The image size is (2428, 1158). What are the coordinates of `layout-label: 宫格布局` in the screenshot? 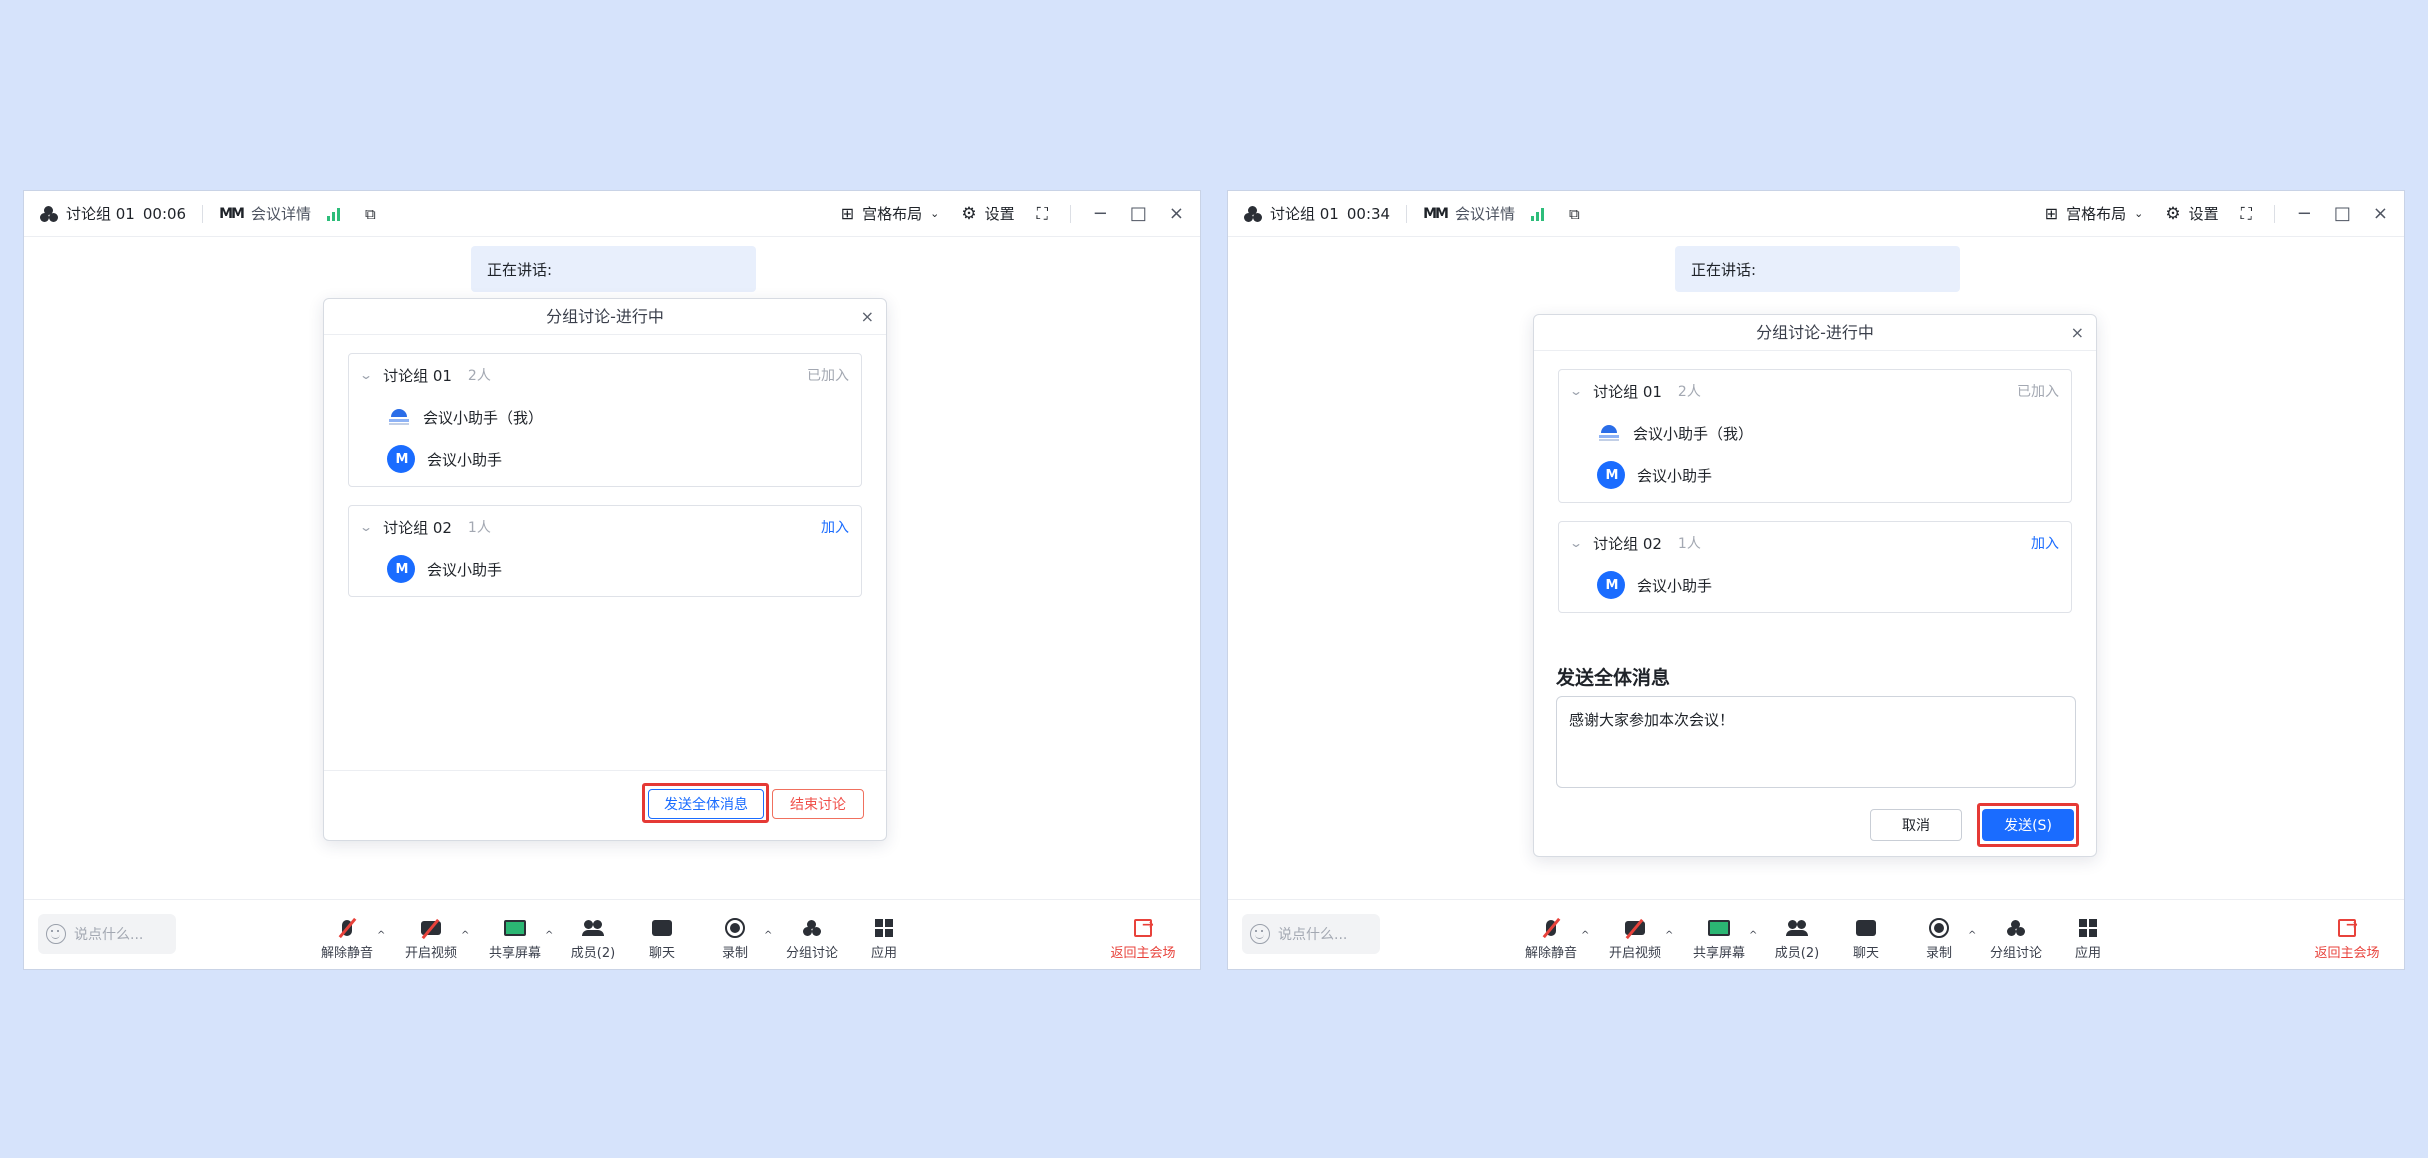 It's located at (892, 214).